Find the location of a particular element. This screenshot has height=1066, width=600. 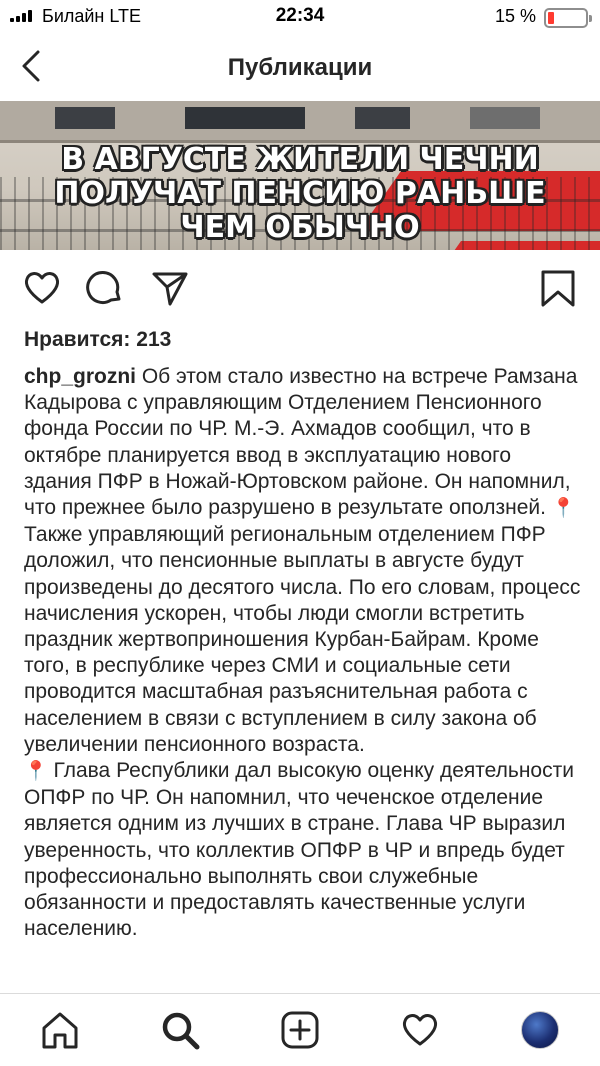

share-button is located at coordinates (170, 288).